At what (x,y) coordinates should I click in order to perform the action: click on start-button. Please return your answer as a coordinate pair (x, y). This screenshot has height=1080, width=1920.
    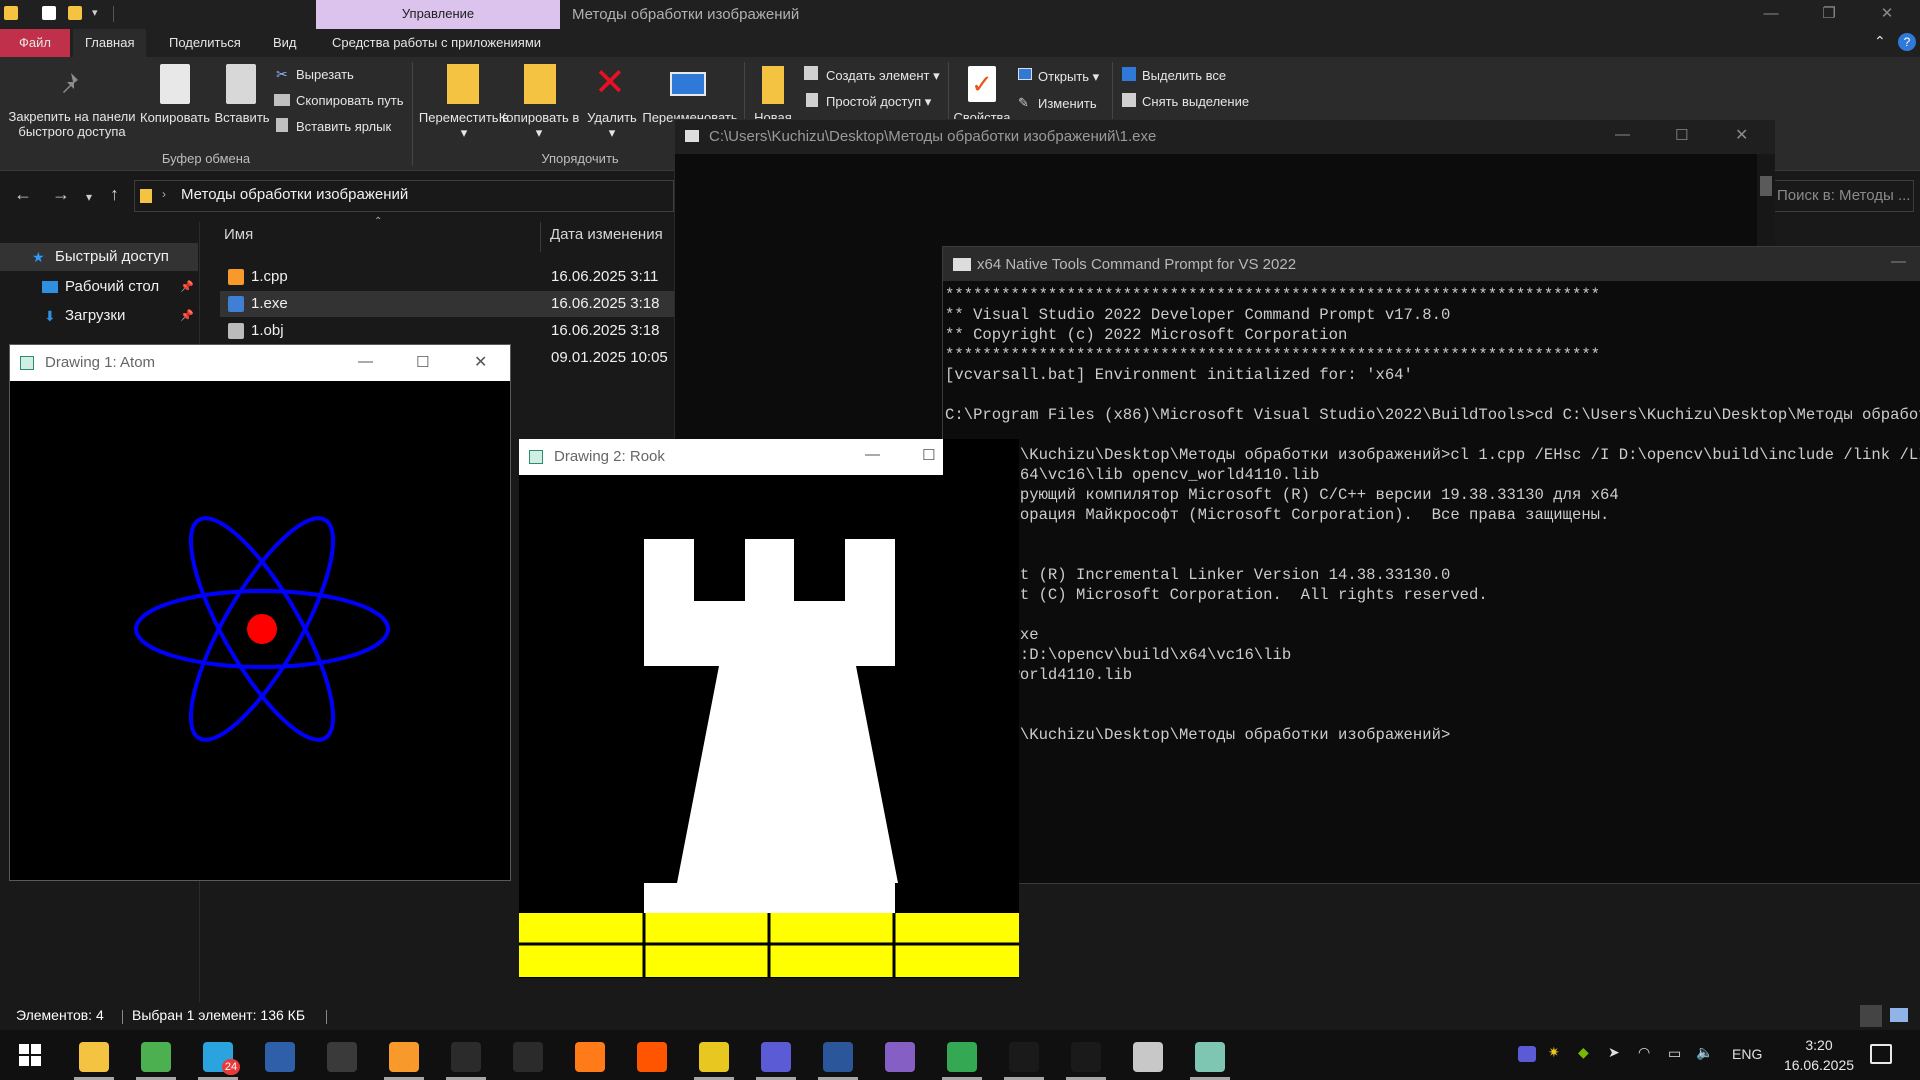
    Looking at the image, I should click on (30, 1055).